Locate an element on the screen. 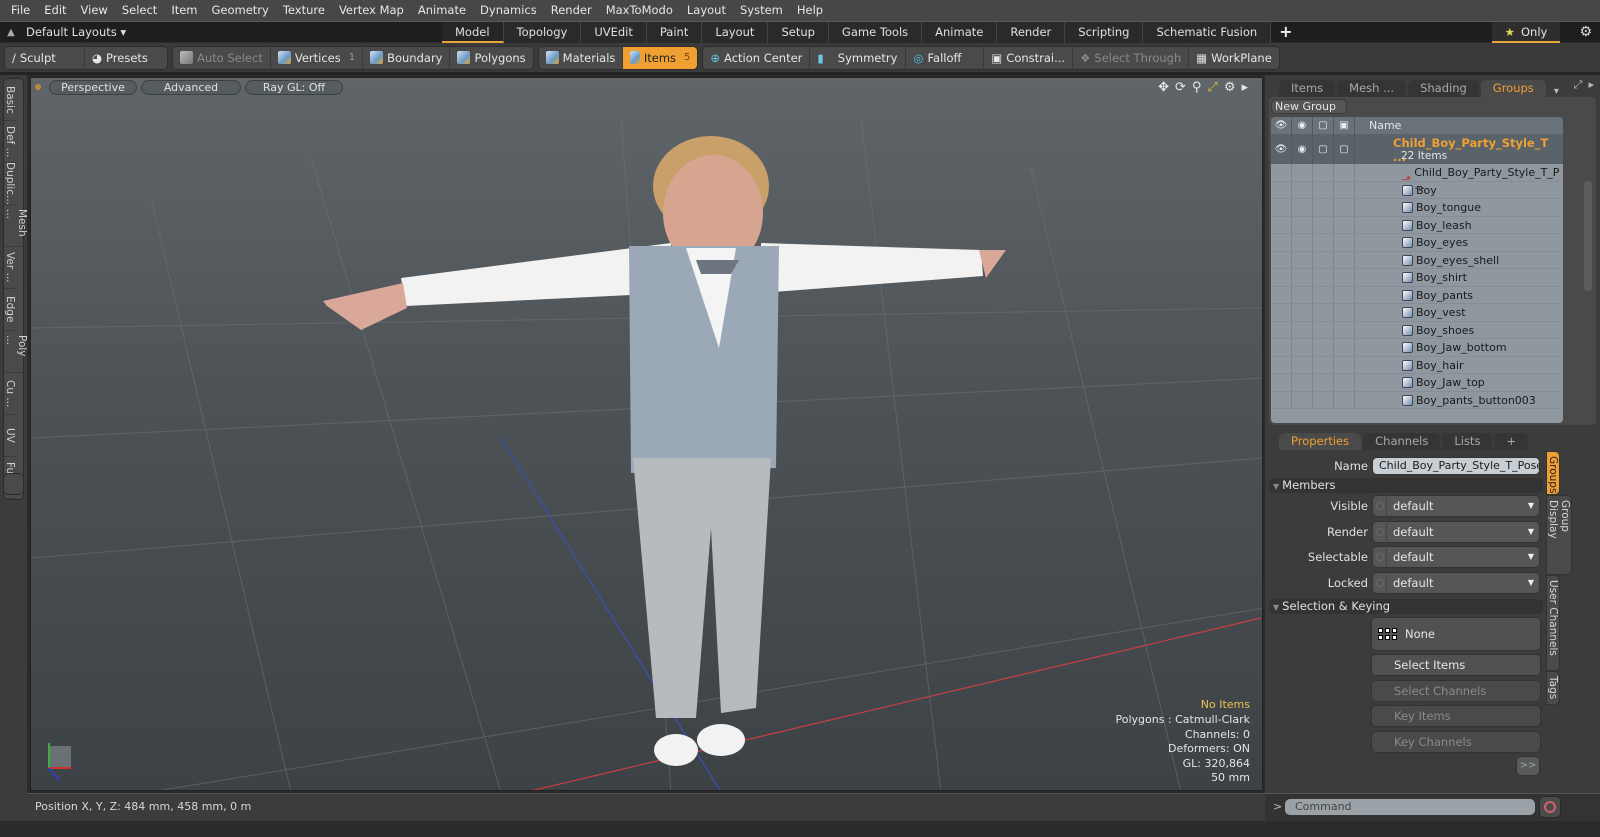 The width and height of the screenshot is (1600, 837). tab-render: Render is located at coordinates (1031, 32).